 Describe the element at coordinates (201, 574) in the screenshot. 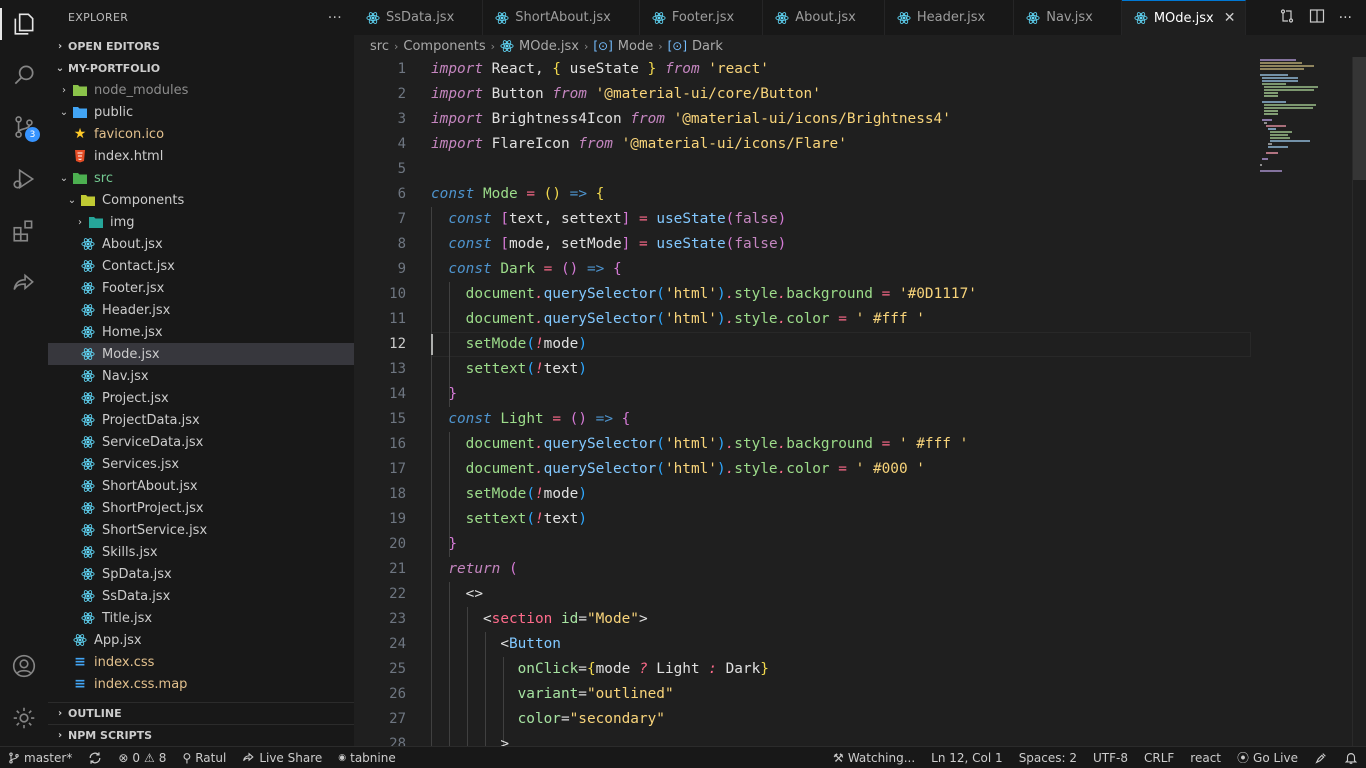

I see `tree-item-spdata-jsx: SpData.jsx` at that location.